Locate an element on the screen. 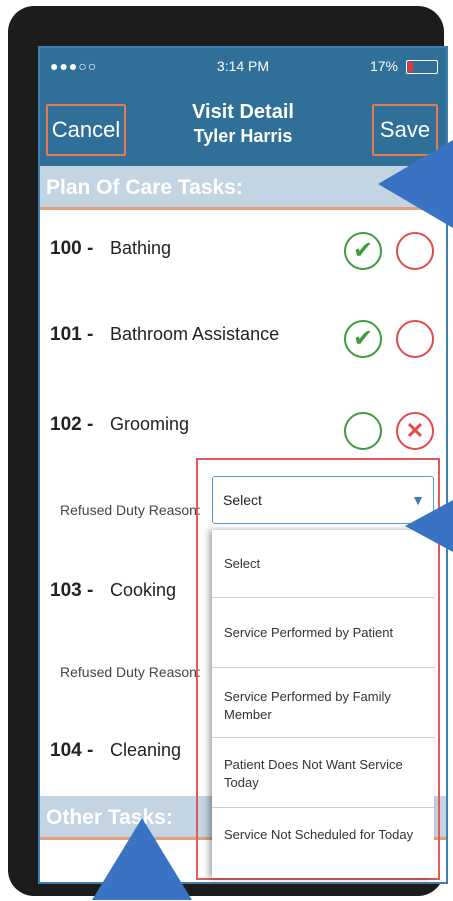 The image size is (453, 901). task-name: Cleaning is located at coordinates (146, 750).